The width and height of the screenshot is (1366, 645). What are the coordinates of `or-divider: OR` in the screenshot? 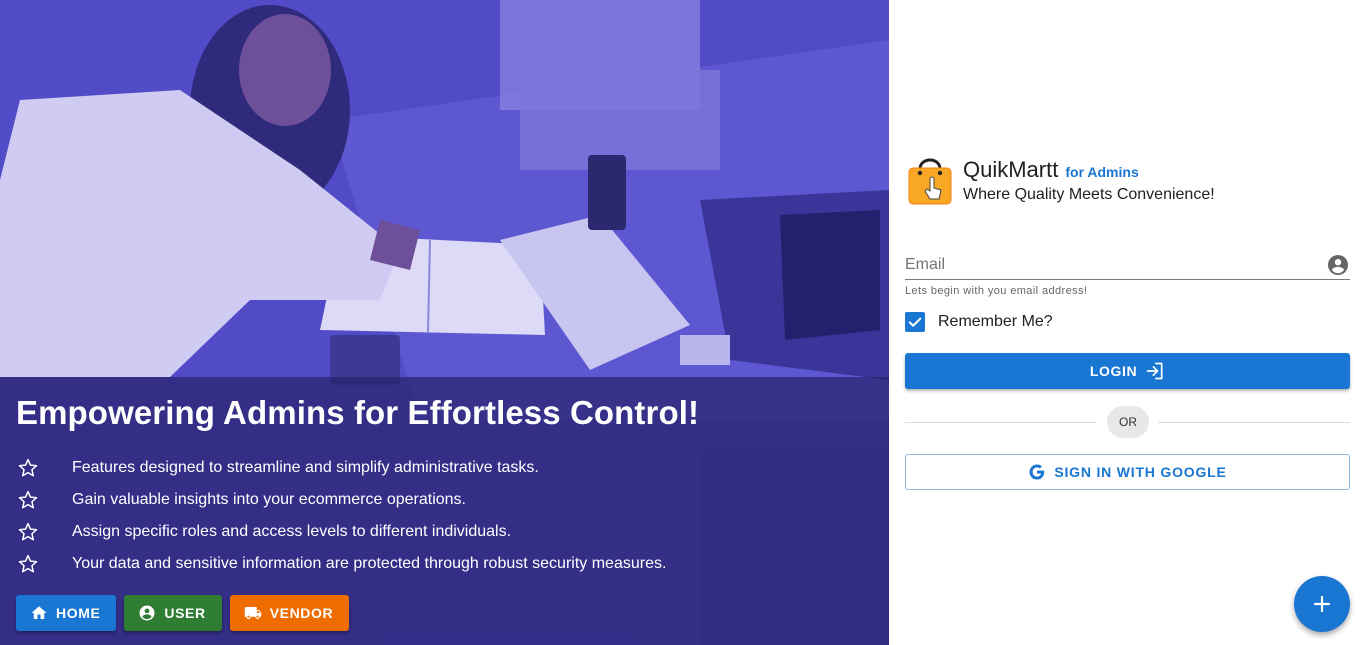 It's located at (1127, 422).